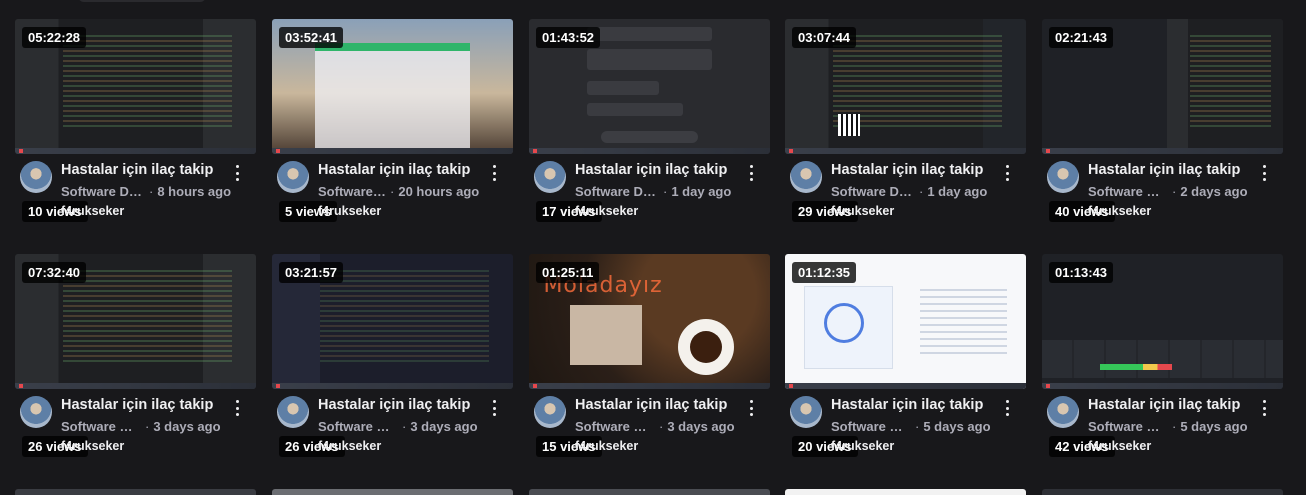  What do you see at coordinates (706, 346) in the screenshot?
I see `coffee-cup-icon` at bounding box center [706, 346].